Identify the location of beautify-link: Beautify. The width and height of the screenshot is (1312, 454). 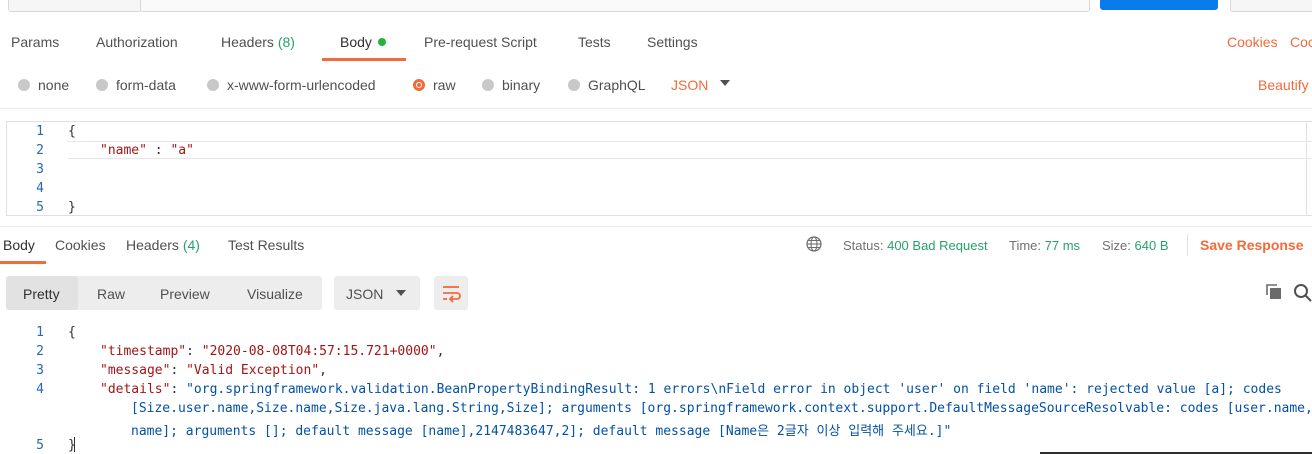
(1283, 85).